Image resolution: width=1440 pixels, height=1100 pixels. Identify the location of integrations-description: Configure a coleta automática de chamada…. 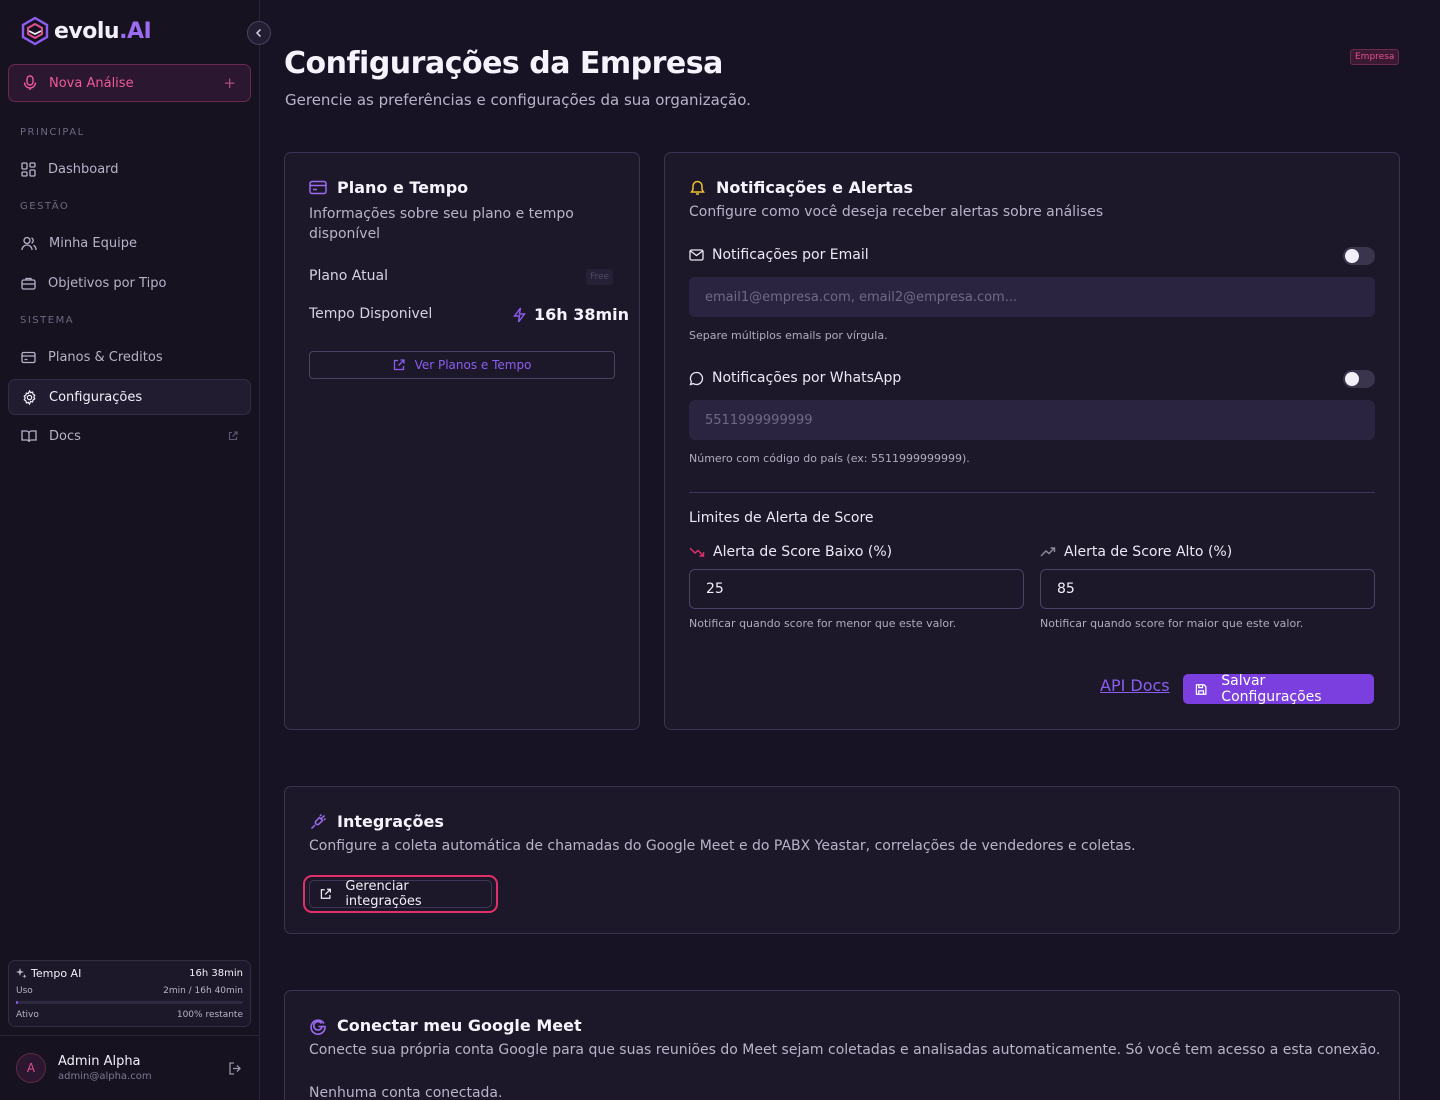
(722, 846).